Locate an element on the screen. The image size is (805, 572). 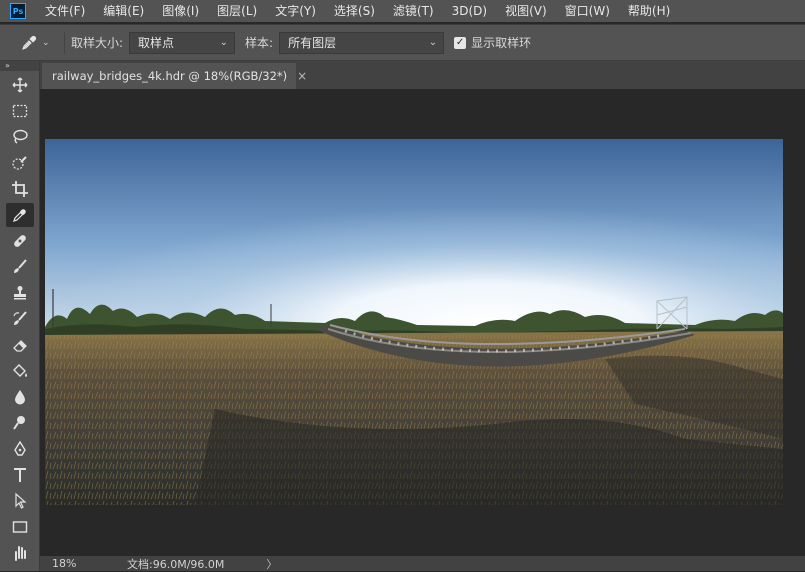
dodge-icon is located at coordinates (19, 423).